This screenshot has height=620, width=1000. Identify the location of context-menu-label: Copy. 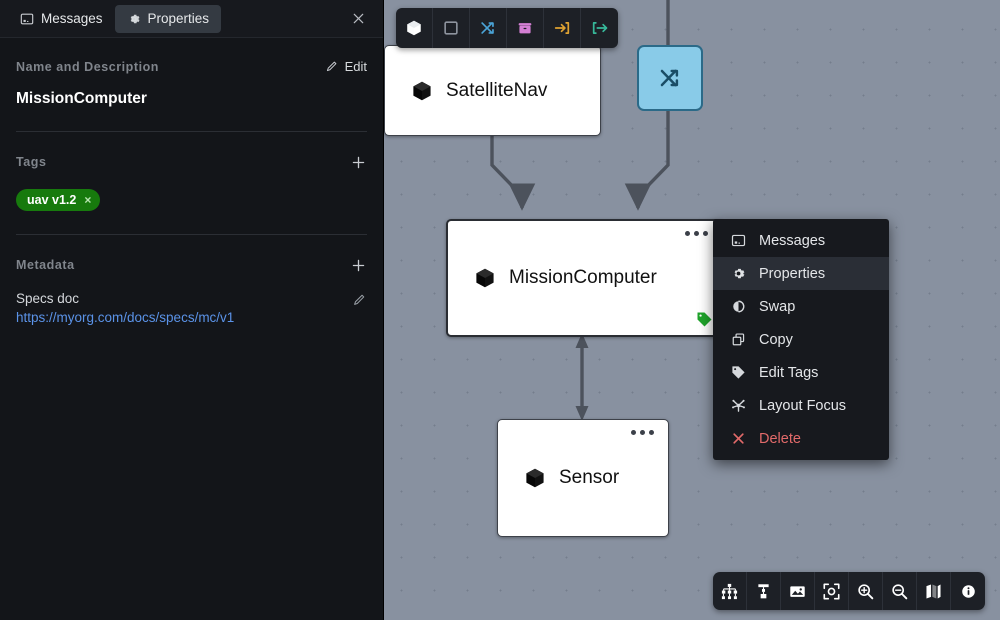
(776, 339).